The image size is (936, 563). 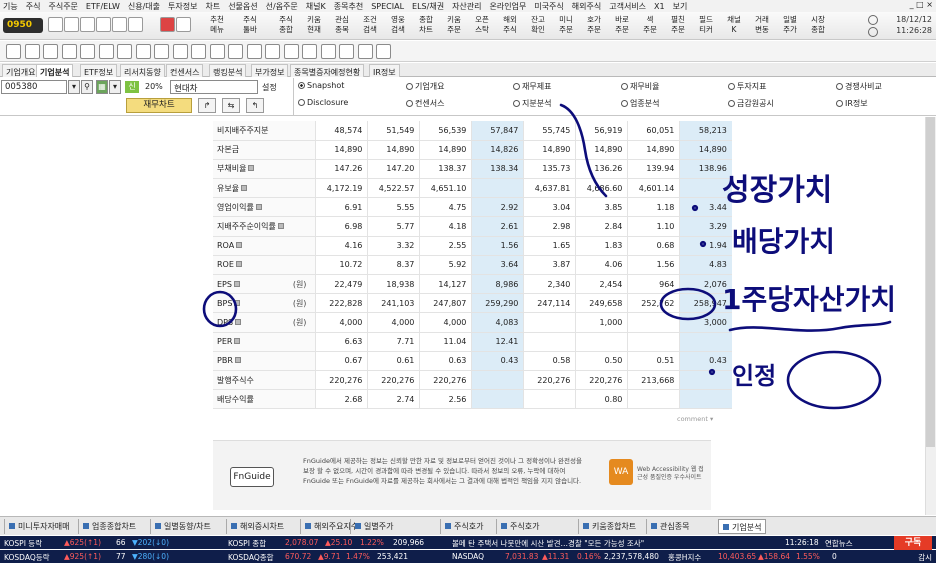 I want to click on tab-8: IR정보, so click(x=384, y=70).